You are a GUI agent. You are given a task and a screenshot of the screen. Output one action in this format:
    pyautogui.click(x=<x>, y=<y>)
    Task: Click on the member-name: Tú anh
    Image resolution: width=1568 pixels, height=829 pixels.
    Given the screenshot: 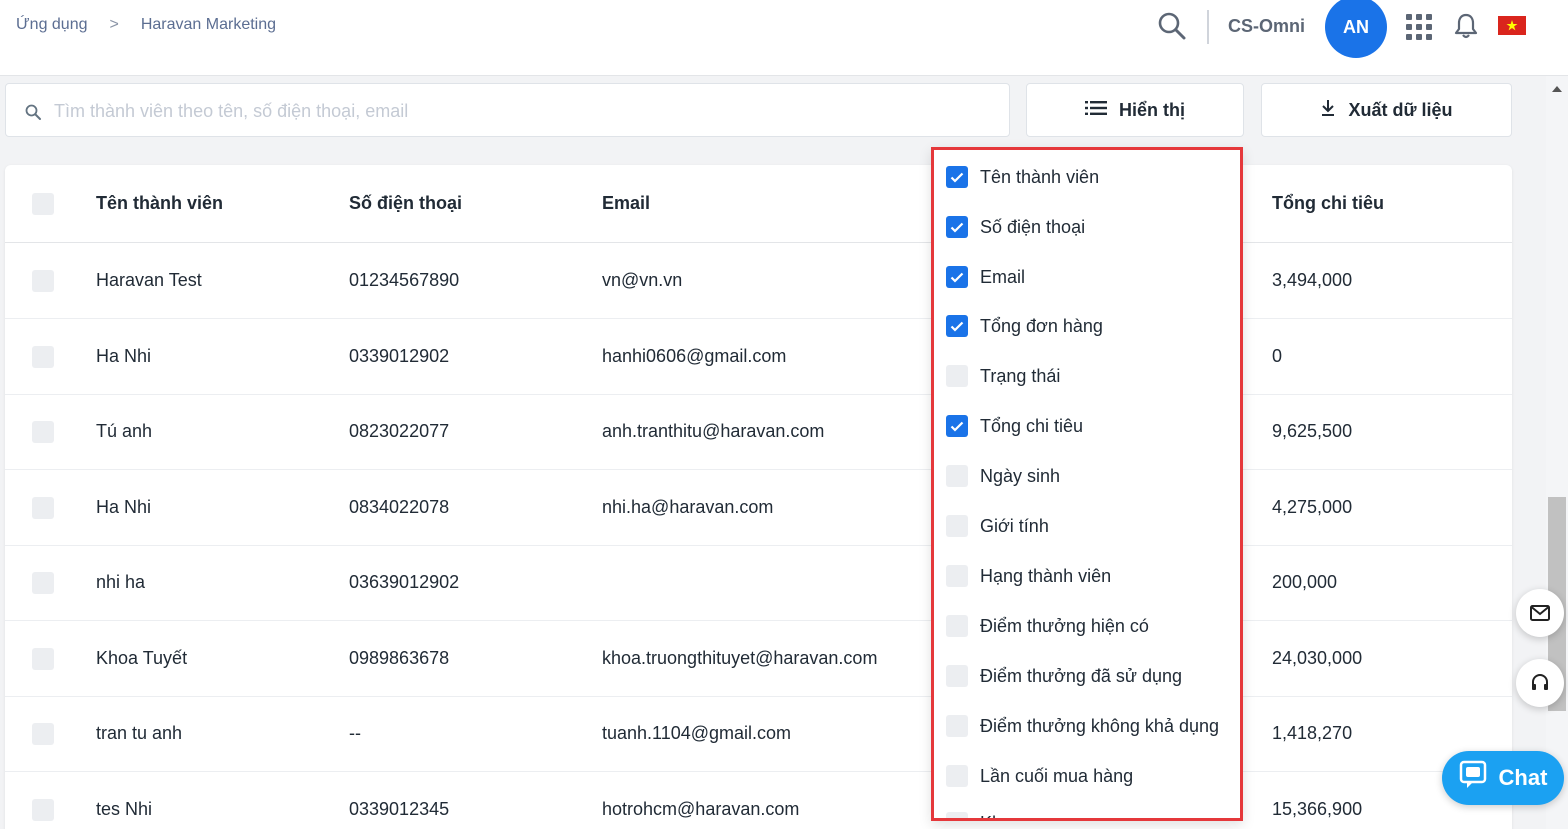 What is the action you would take?
    pyautogui.click(x=124, y=431)
    